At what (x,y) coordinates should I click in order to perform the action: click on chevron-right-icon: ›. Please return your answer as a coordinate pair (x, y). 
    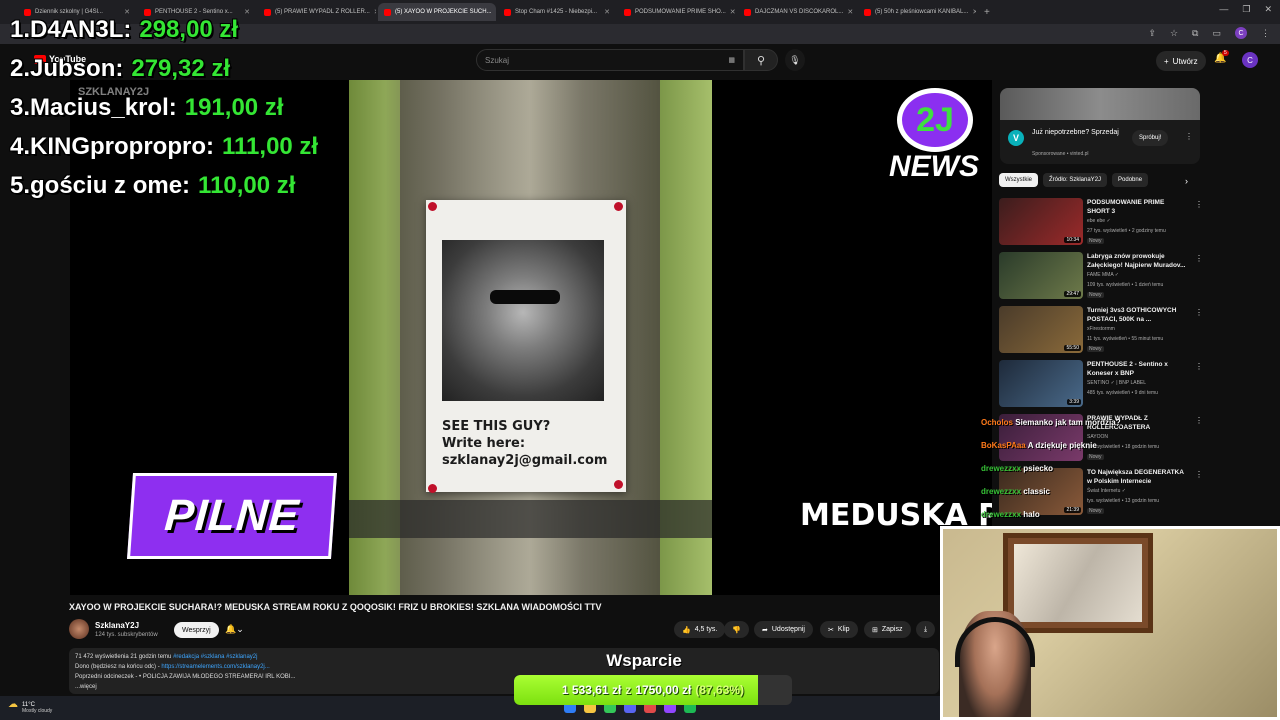
    Looking at the image, I should click on (1186, 181).